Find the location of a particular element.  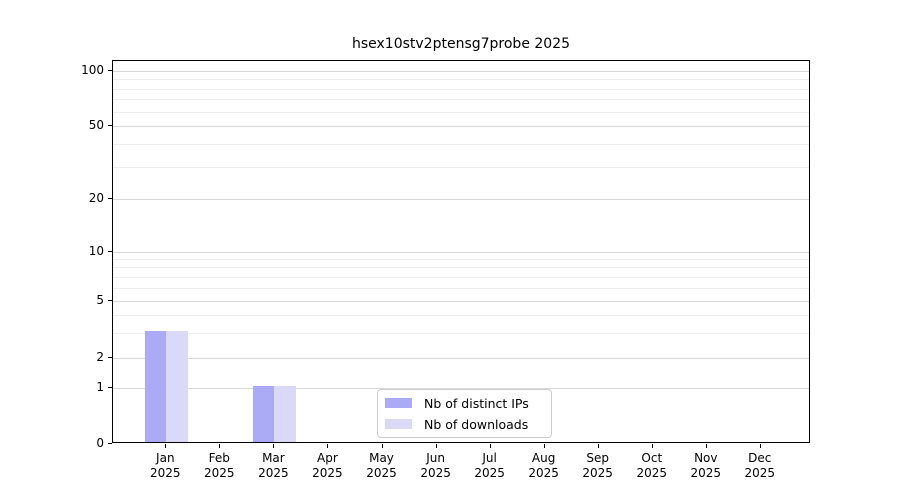

y-tick-label-1: 1 is located at coordinates (100, 387).